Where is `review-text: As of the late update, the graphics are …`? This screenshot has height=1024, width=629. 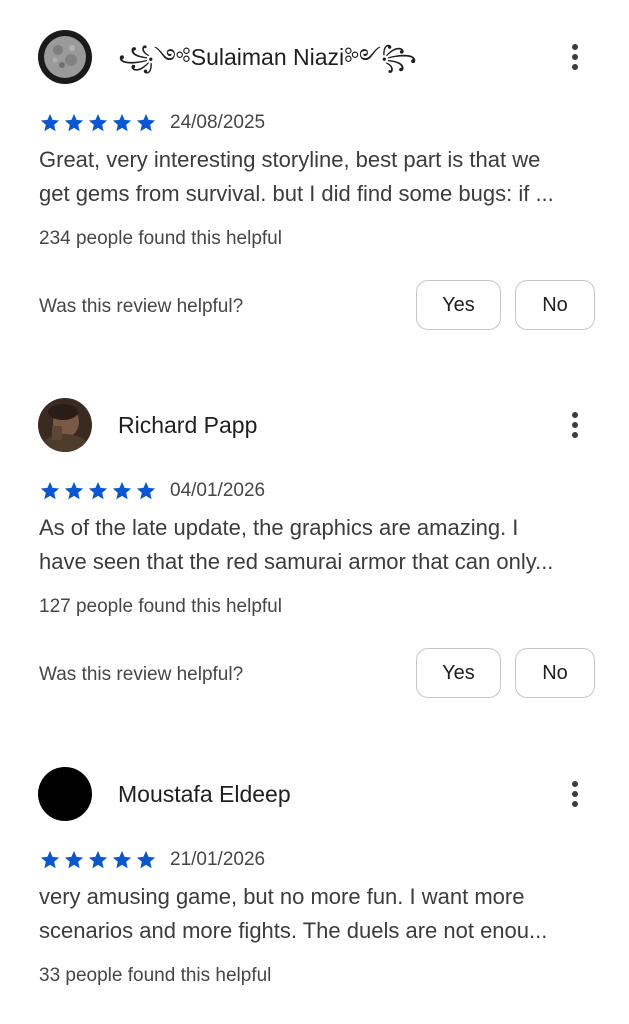
review-text: As of the late update, the graphics are … is located at coordinates (319, 545).